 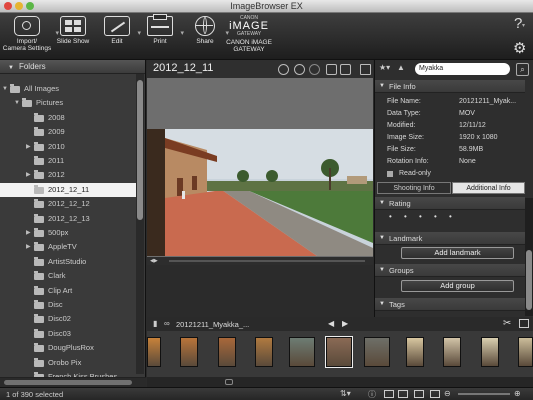 I want to click on info-scrollbar, so click(x=529, y=257).